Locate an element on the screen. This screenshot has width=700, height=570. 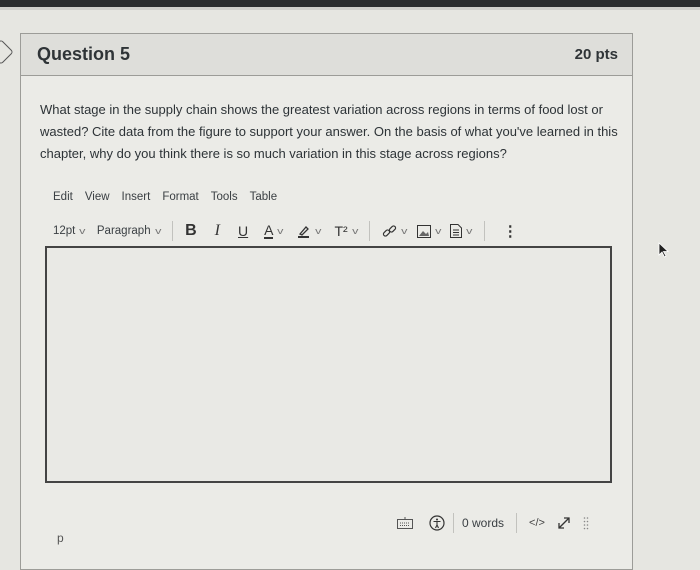
window-top-bar is located at coordinates (350, 3).